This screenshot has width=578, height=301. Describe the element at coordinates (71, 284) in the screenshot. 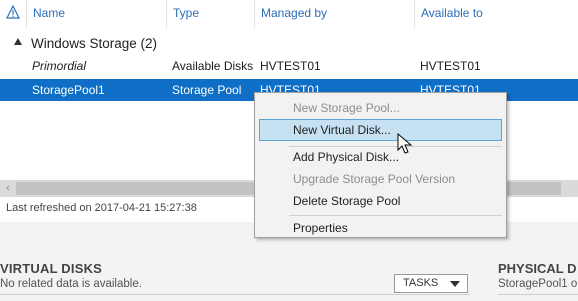

I see `virtual-disks-note: No related data is available.` at that location.